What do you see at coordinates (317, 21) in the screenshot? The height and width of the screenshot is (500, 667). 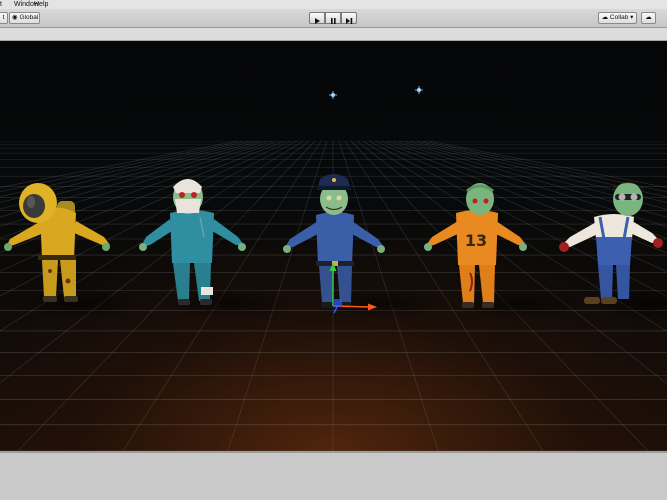 I see `play-icon` at bounding box center [317, 21].